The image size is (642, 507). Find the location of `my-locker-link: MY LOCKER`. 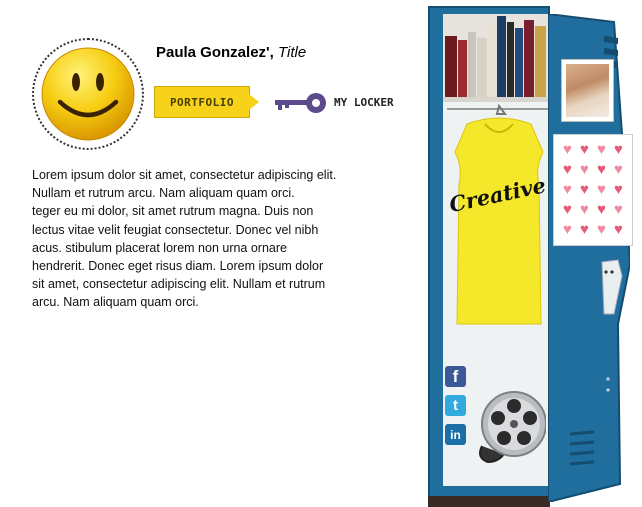

my-locker-link: MY LOCKER is located at coordinates (364, 102).